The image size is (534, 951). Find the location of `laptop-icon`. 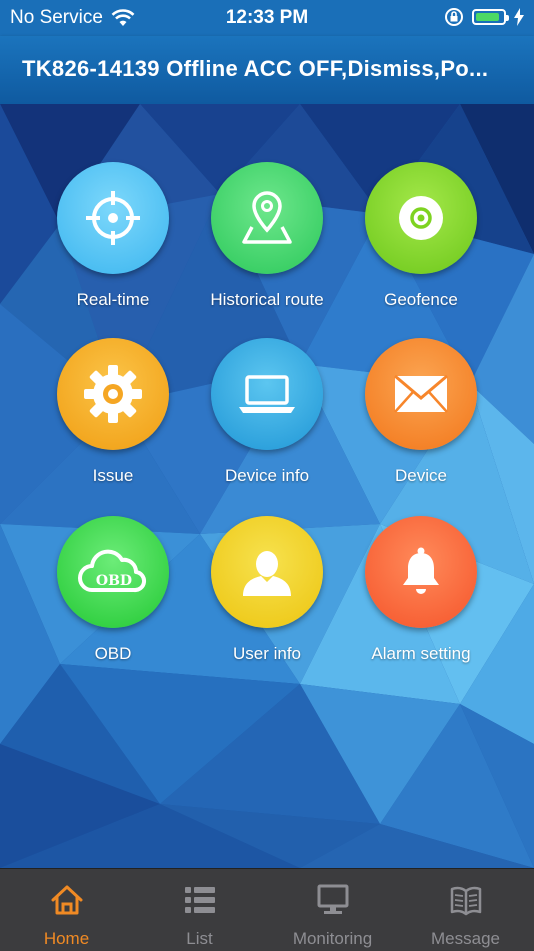

laptop-icon is located at coordinates (267, 394).